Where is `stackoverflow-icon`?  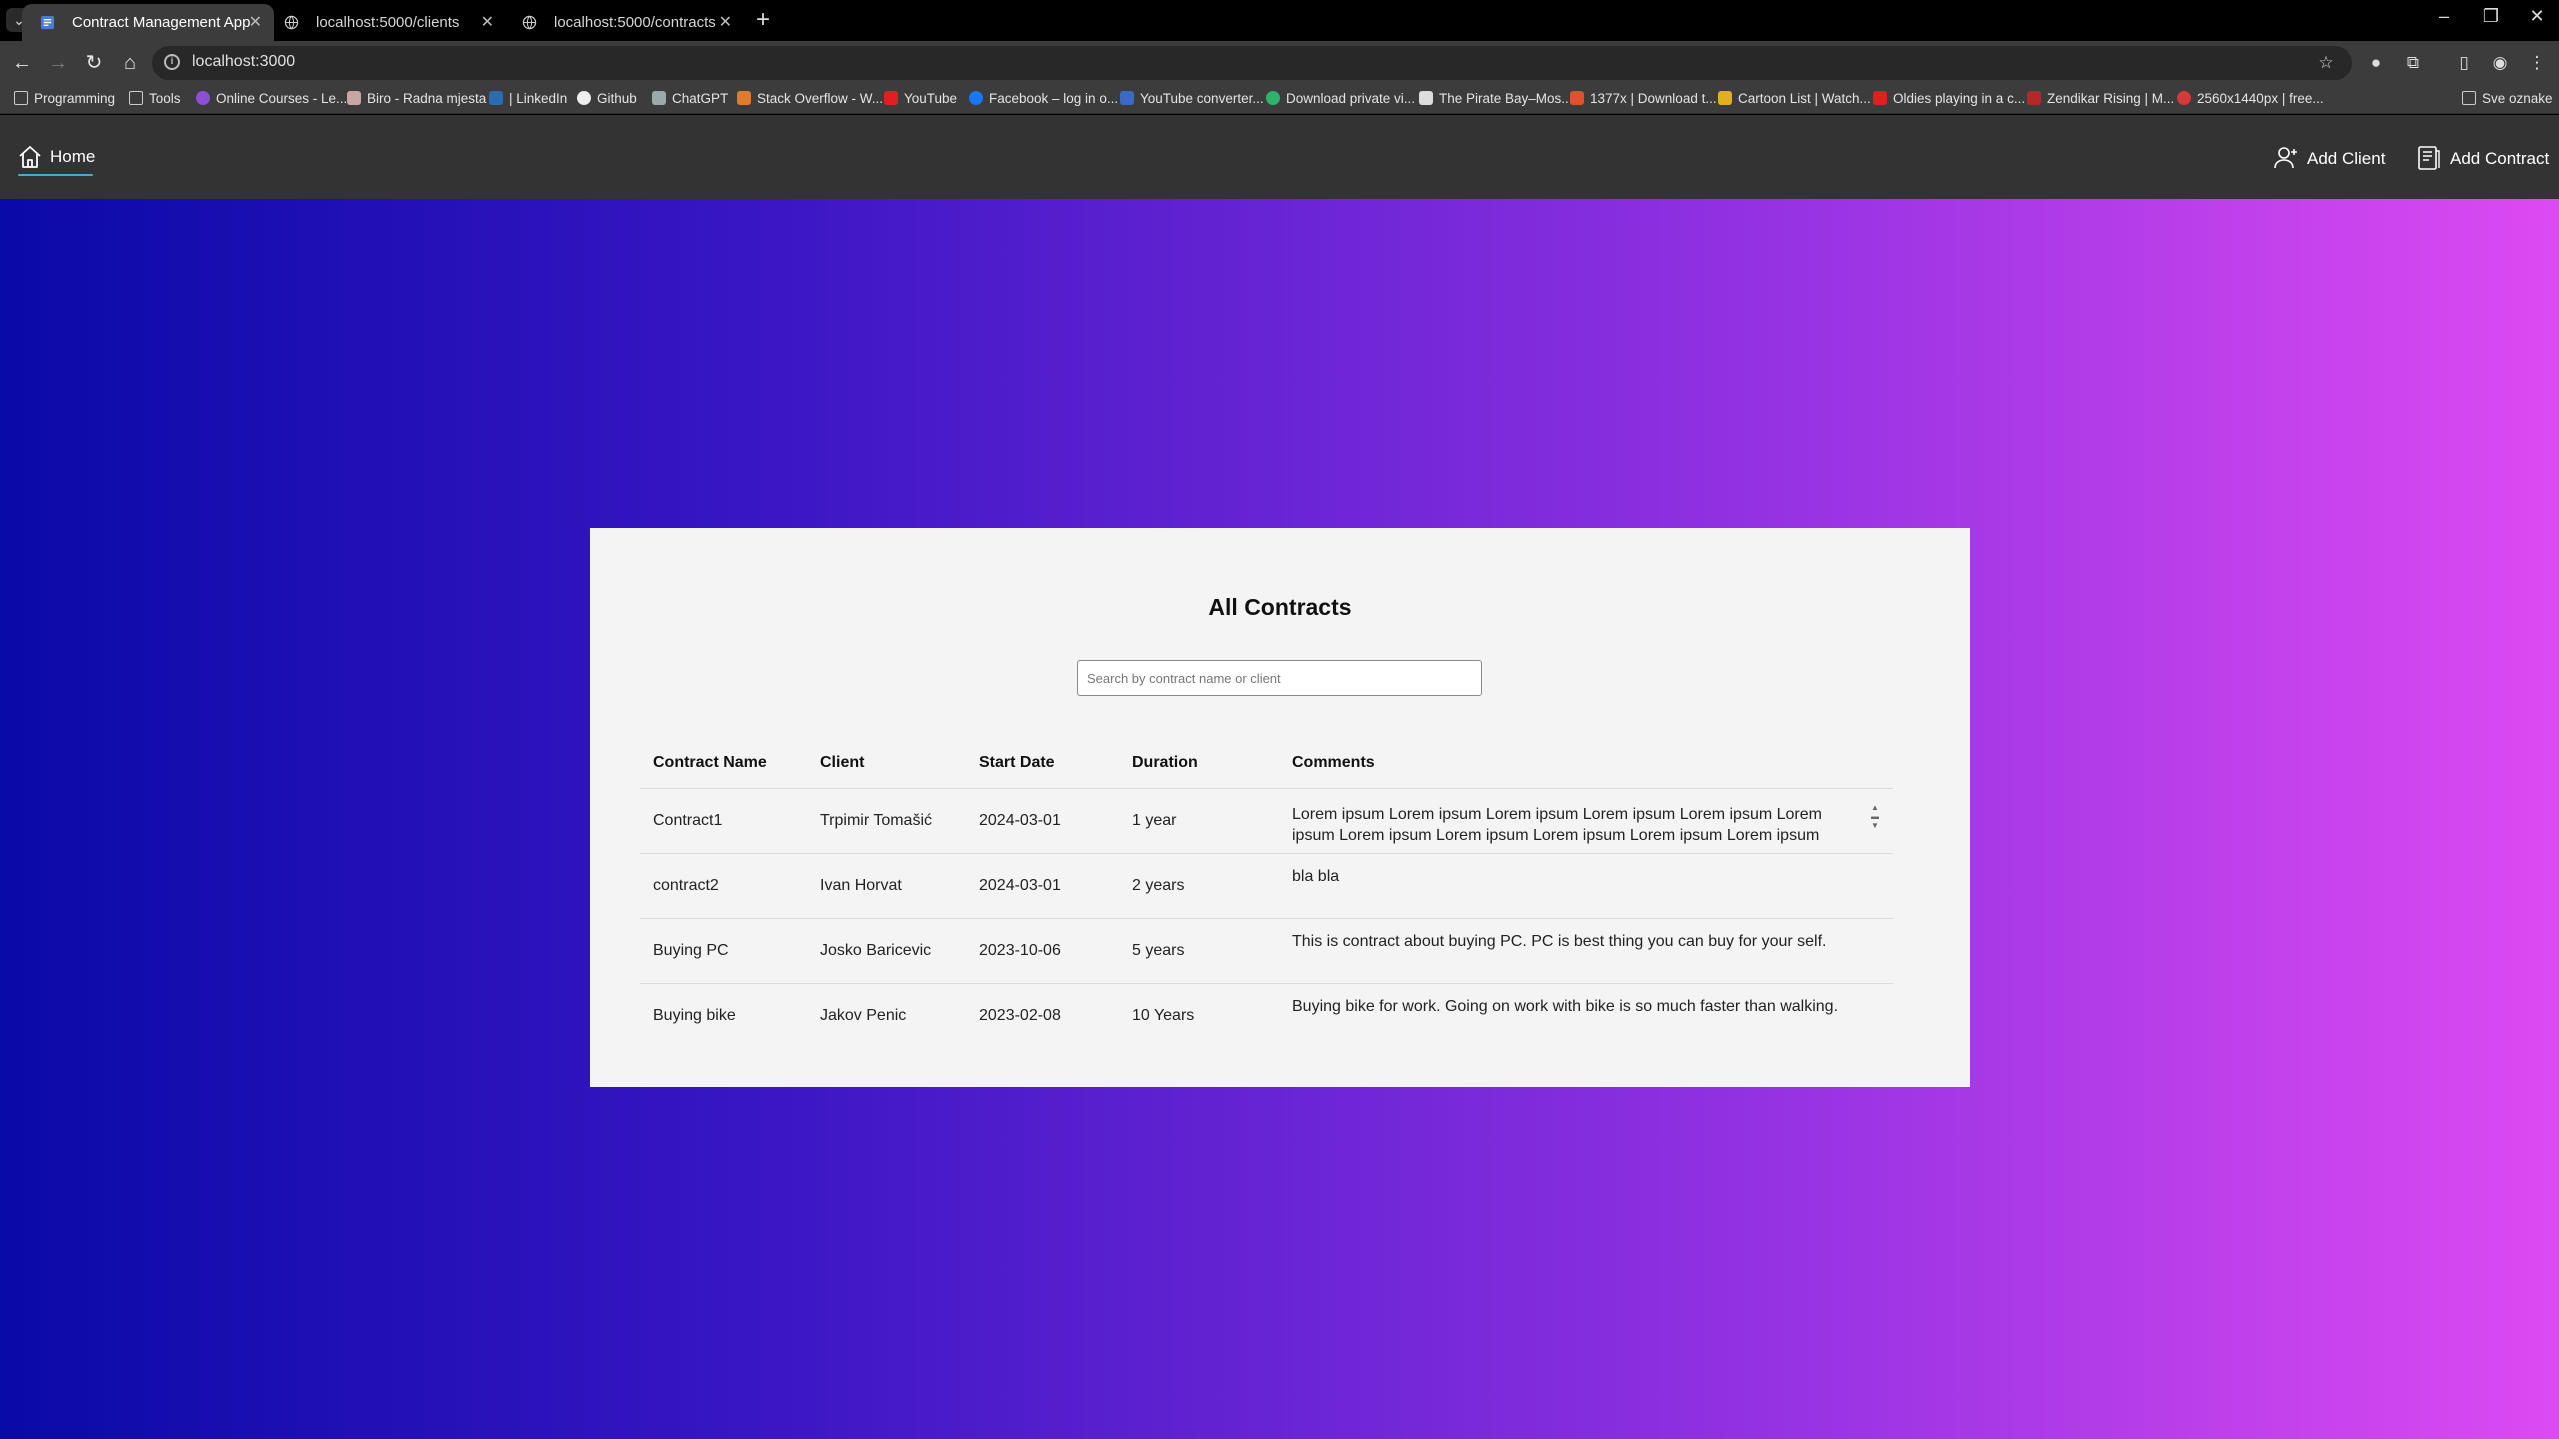
stackoverflow-icon is located at coordinates (744, 98).